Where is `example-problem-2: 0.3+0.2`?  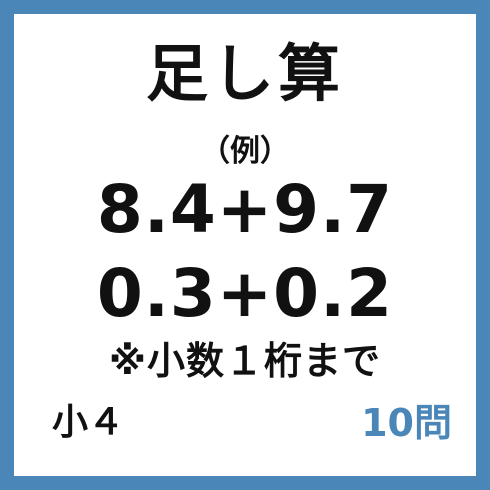 example-problem-2: 0.3+0.2 is located at coordinates (245, 293).